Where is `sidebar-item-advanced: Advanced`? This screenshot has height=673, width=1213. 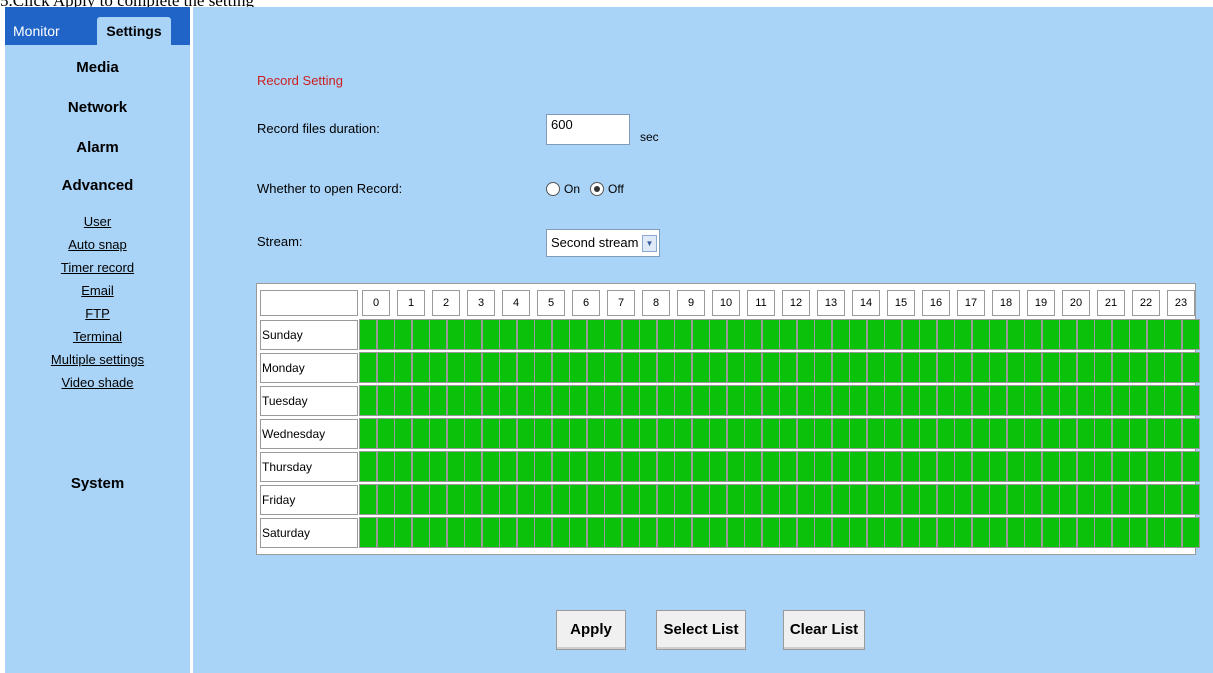
sidebar-item-advanced: Advanced is located at coordinates (97, 186).